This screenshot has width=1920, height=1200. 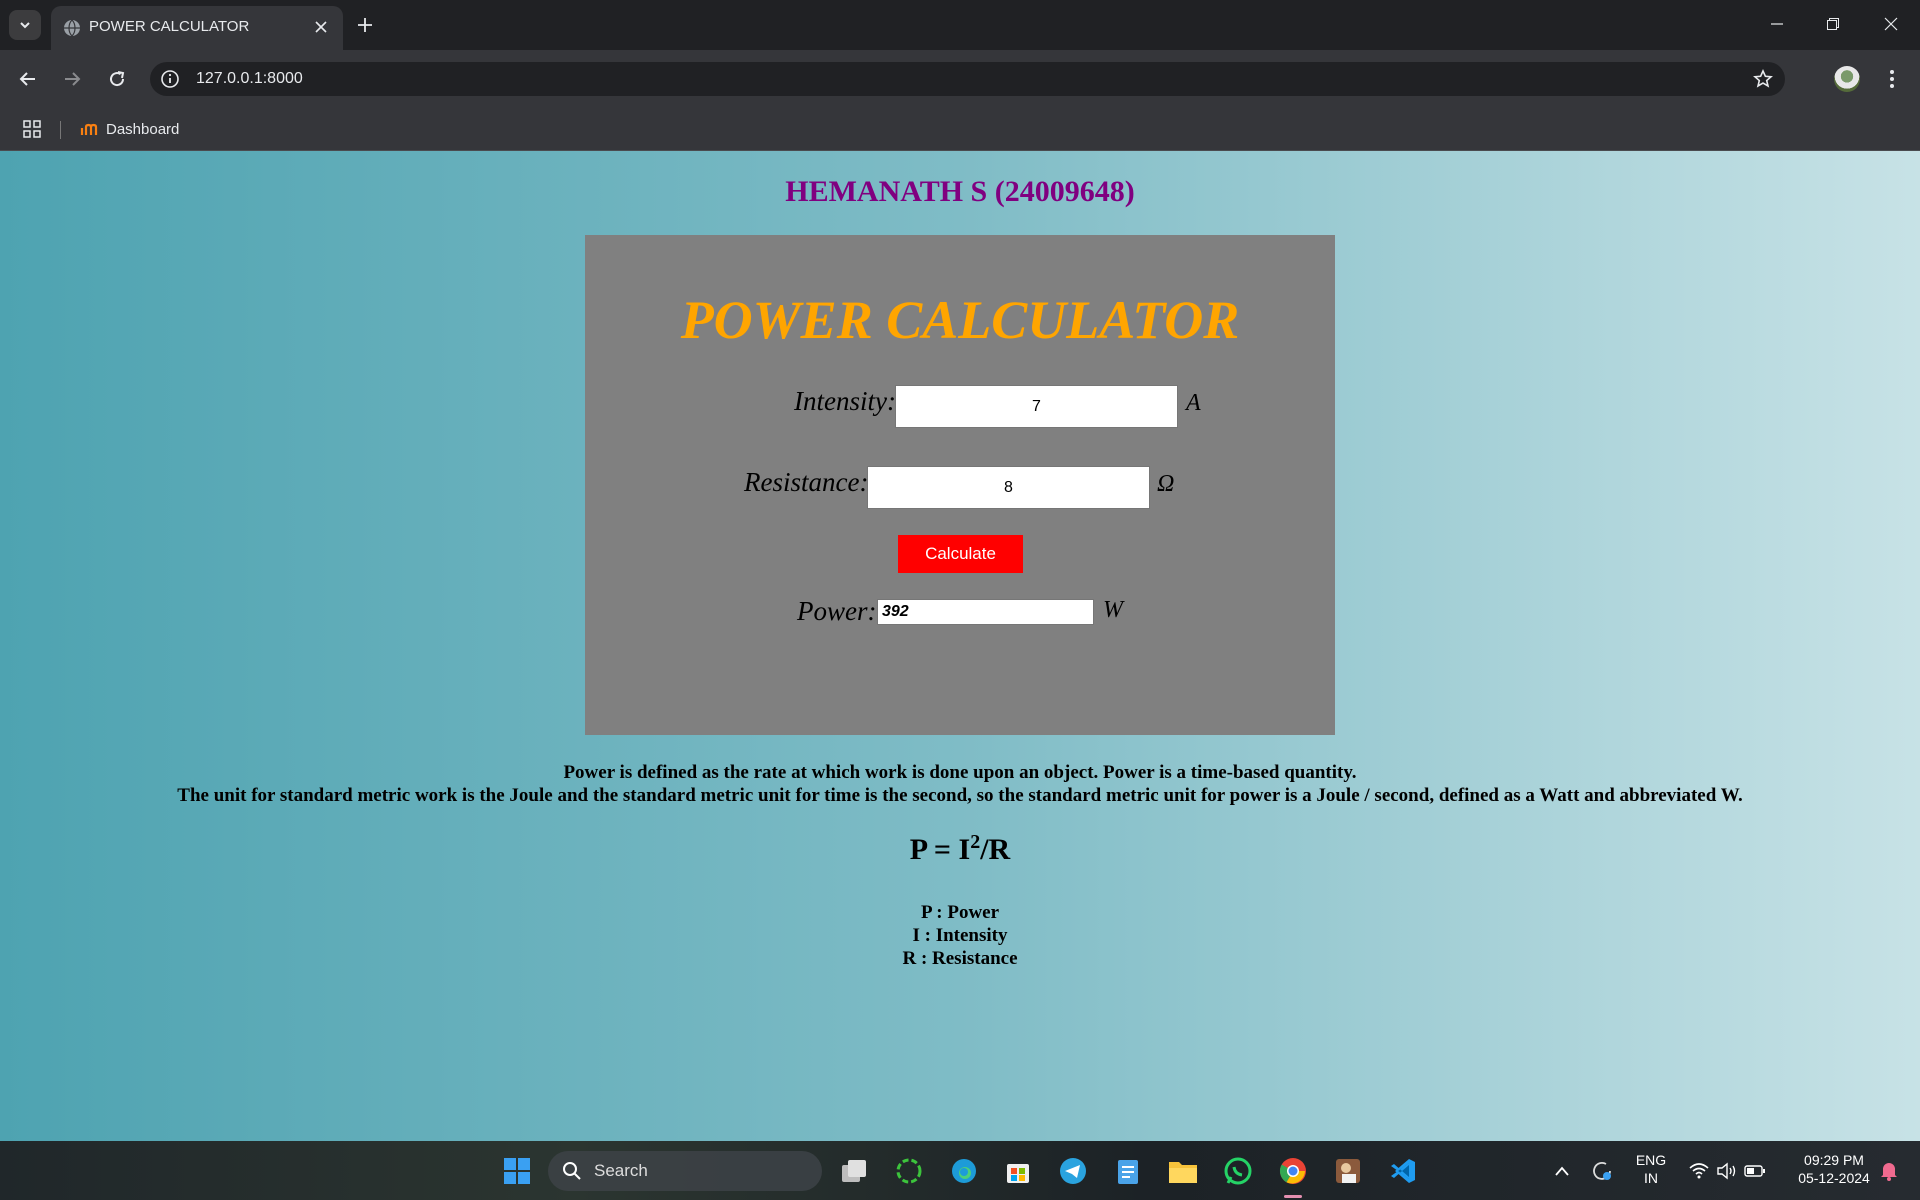 I want to click on whatsapp-icon, so click(x=1238, y=1171).